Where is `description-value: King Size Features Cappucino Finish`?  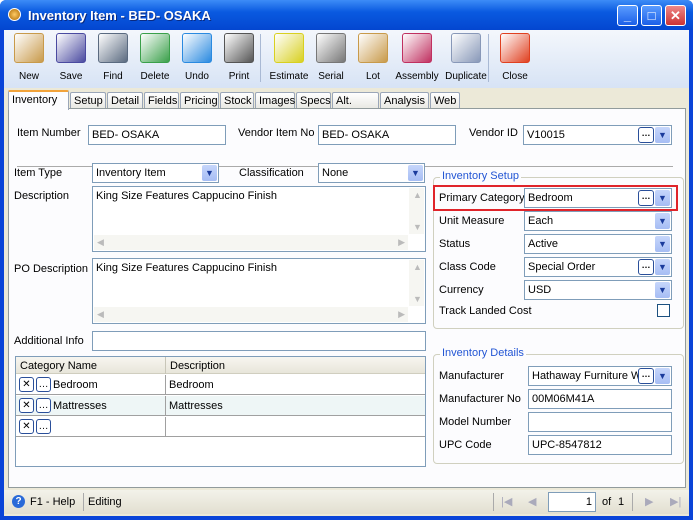
description-value: King Size Features Cappucino Finish is located at coordinates (186, 196).